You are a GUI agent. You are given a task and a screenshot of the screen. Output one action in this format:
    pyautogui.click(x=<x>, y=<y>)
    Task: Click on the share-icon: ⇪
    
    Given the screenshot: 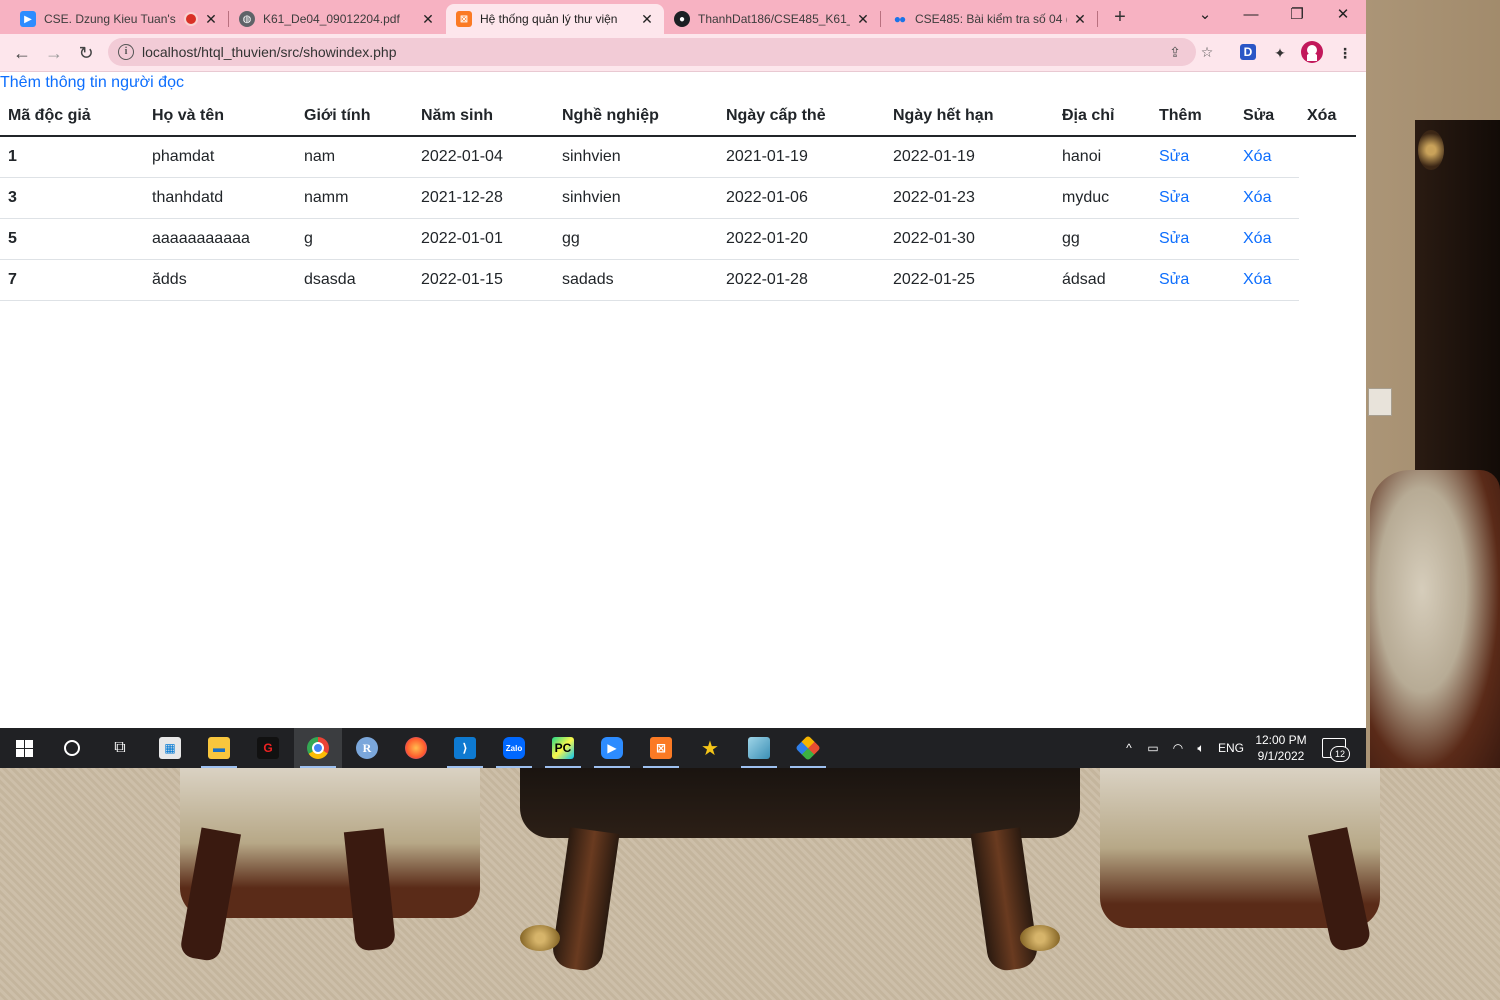 What is the action you would take?
    pyautogui.click(x=1175, y=52)
    